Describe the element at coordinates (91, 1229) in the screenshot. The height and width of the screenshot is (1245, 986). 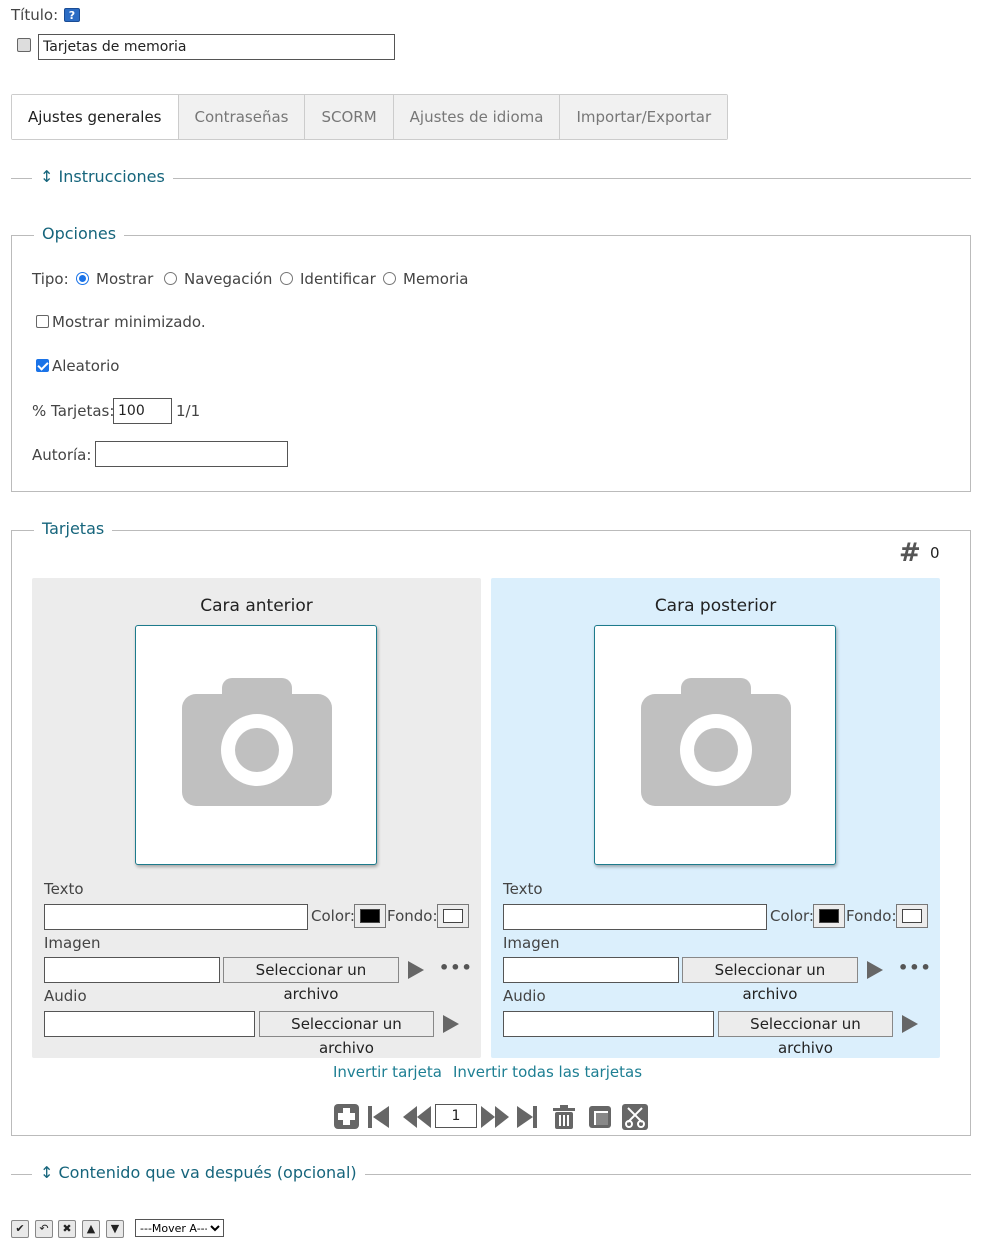
I see `move-up-icon: ▲` at that location.